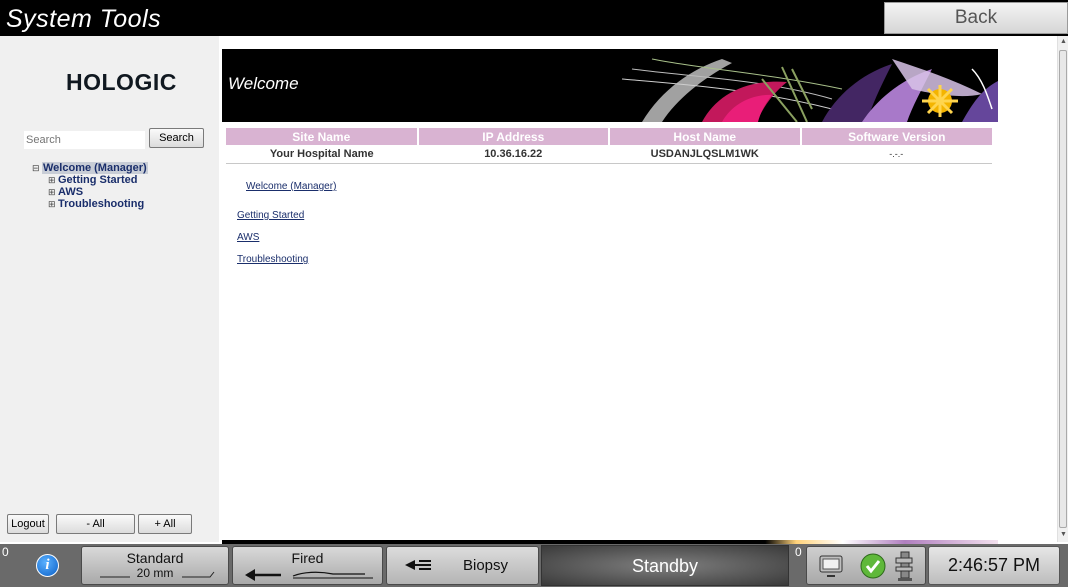 This screenshot has height=587, width=1068. I want to click on clock: 2:46:57 PM, so click(994, 565).